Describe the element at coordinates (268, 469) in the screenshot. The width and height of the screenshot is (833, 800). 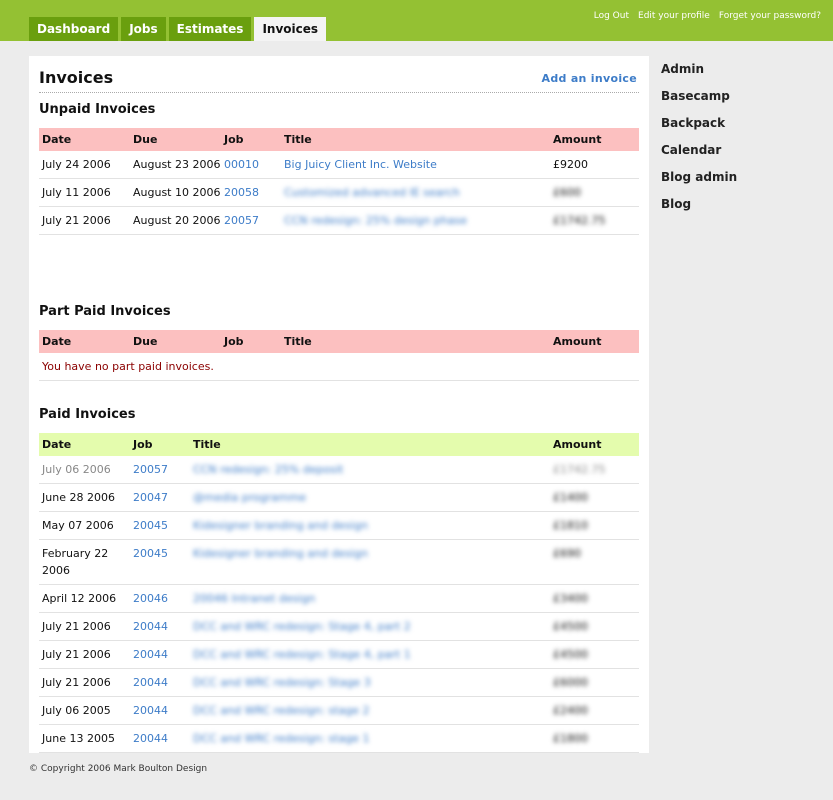
I see `invoice-title-link: CCN redesign: 25% deposit` at that location.